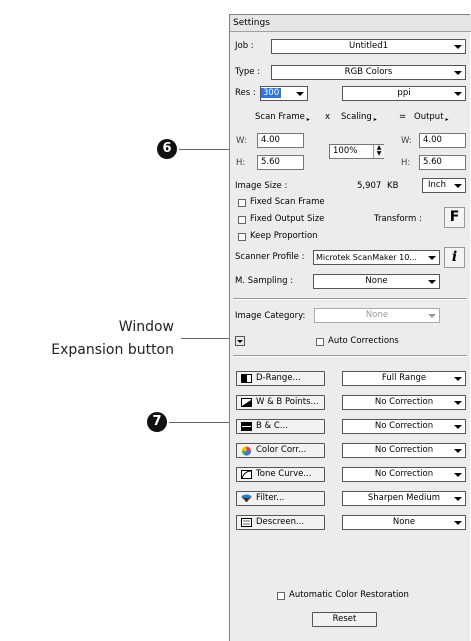  What do you see at coordinates (246, 522) in the screenshot?
I see `descreen-icon` at bounding box center [246, 522].